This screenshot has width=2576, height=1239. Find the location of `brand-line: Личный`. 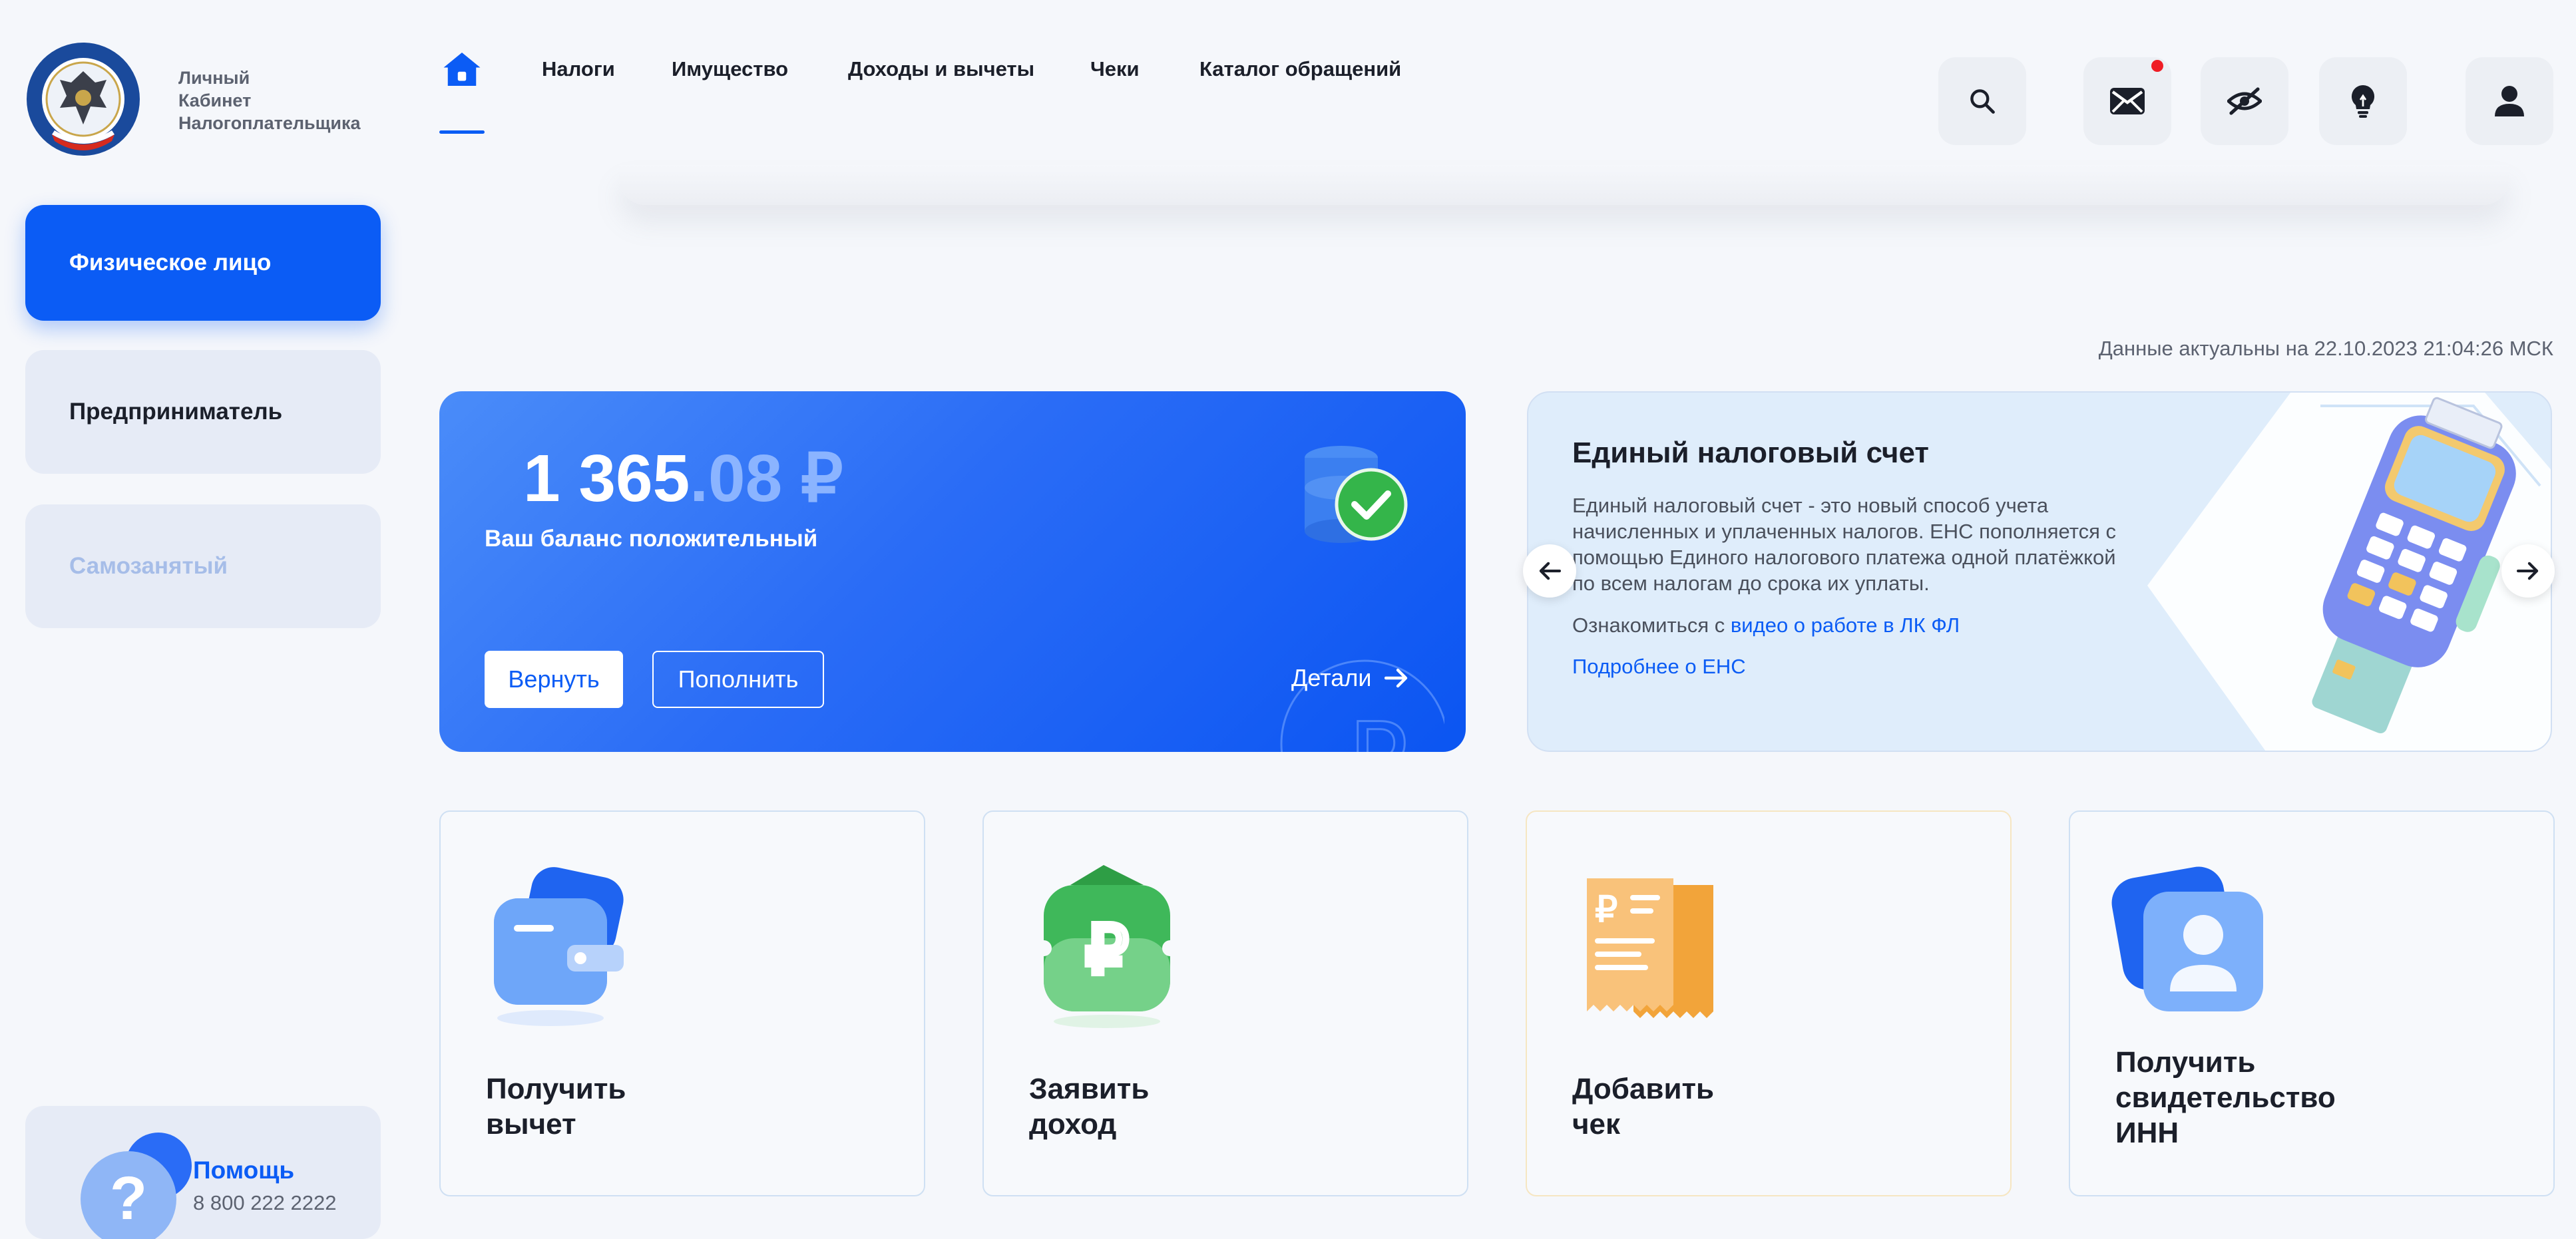

brand-line: Личный is located at coordinates (214, 78).